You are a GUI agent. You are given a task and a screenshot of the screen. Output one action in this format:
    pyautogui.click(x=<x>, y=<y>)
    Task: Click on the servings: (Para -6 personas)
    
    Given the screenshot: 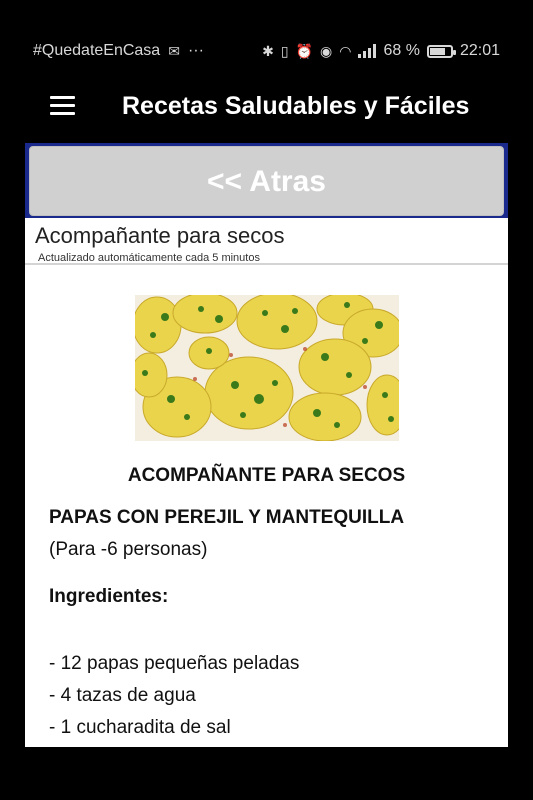 What is the action you would take?
    pyautogui.click(x=128, y=549)
    